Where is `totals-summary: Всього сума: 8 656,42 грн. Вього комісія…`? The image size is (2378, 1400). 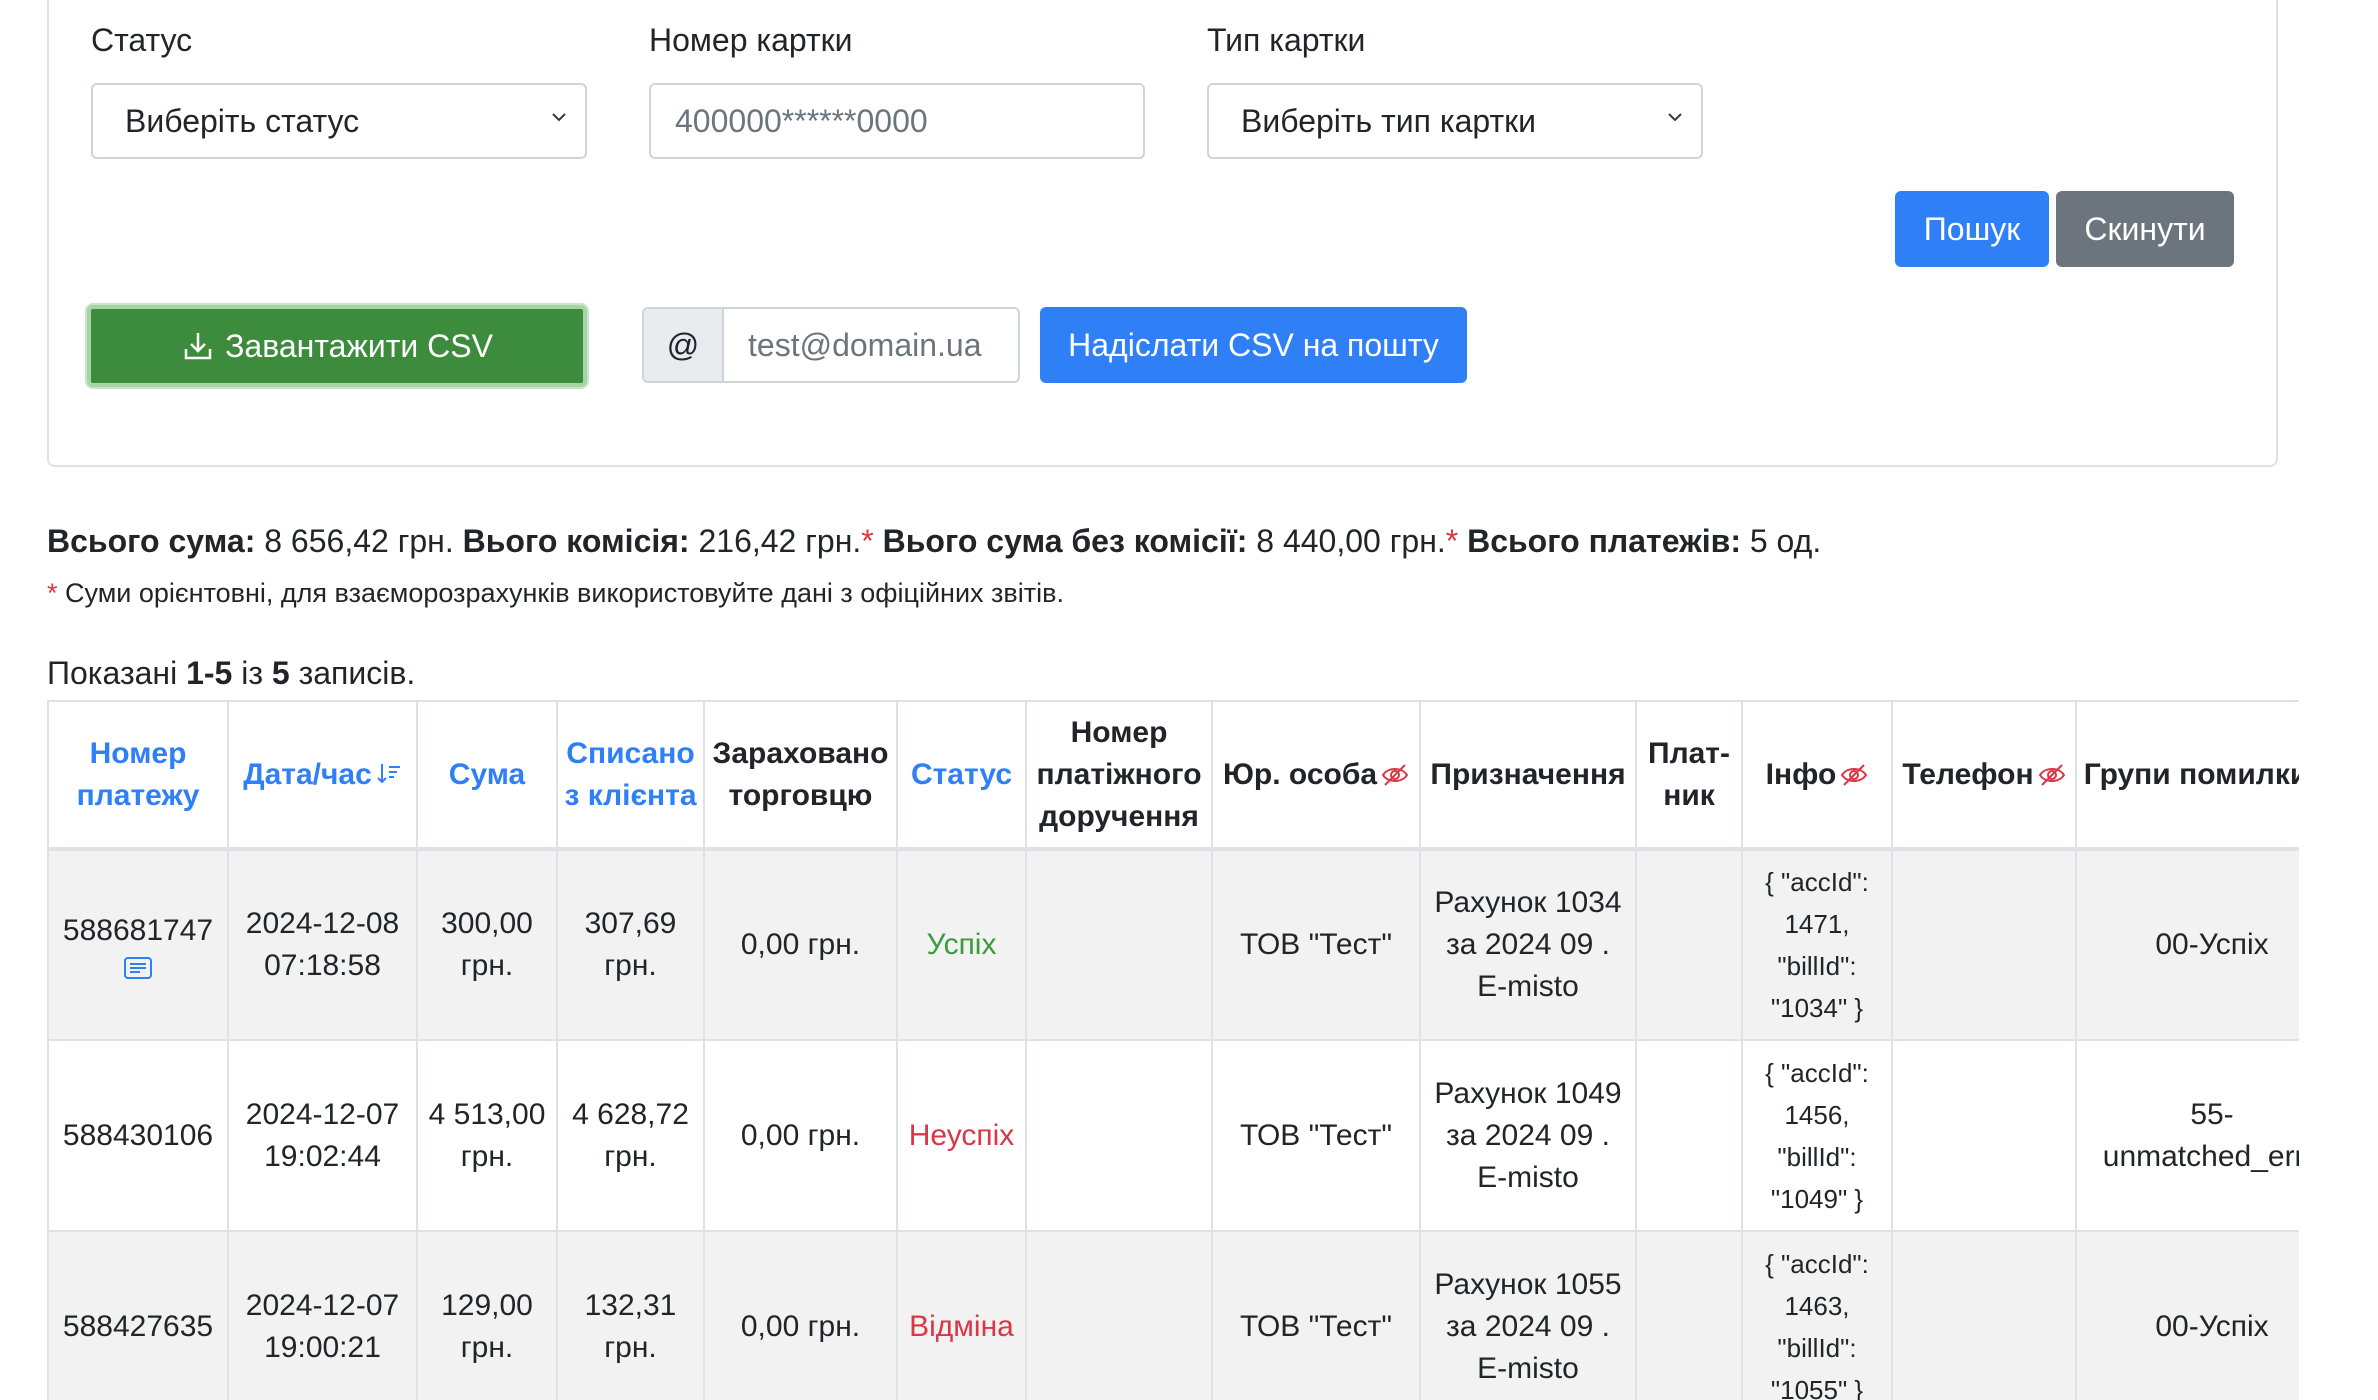
totals-summary: Всього сума: 8 656,42 грн. Вього комісія… is located at coordinates (934, 541).